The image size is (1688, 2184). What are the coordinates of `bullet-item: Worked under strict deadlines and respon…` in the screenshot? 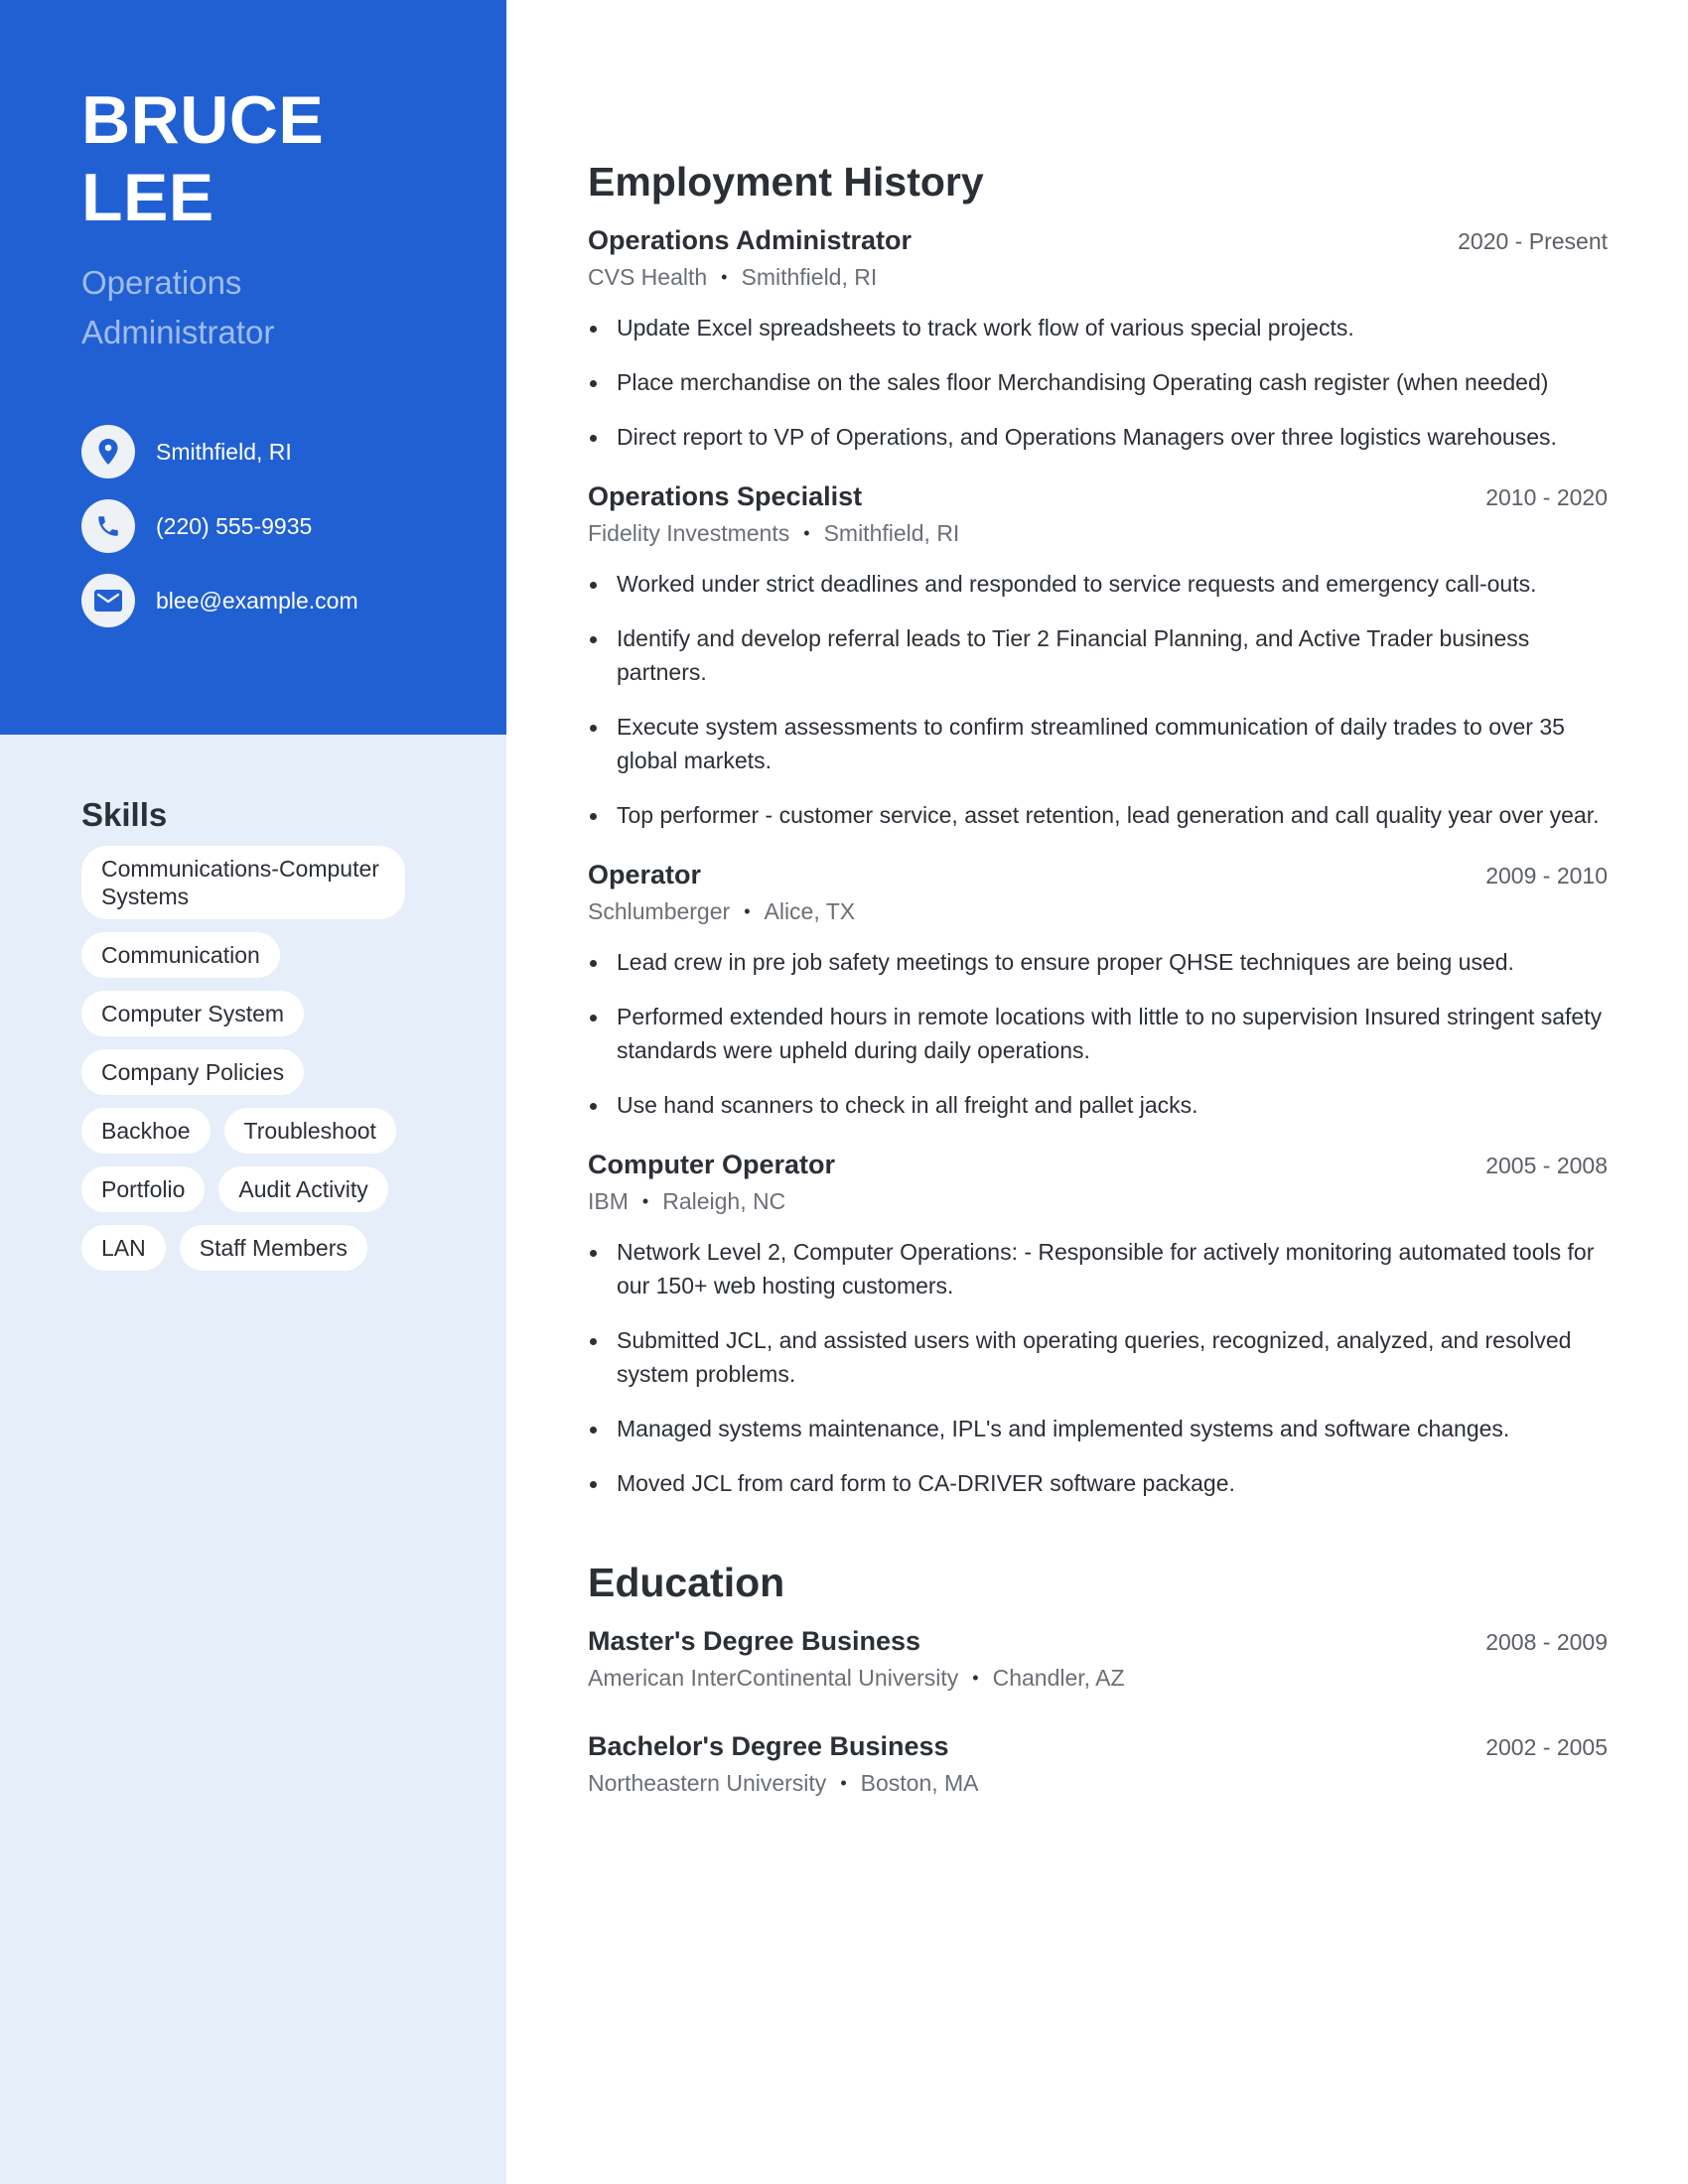 It's located at (1098, 584).